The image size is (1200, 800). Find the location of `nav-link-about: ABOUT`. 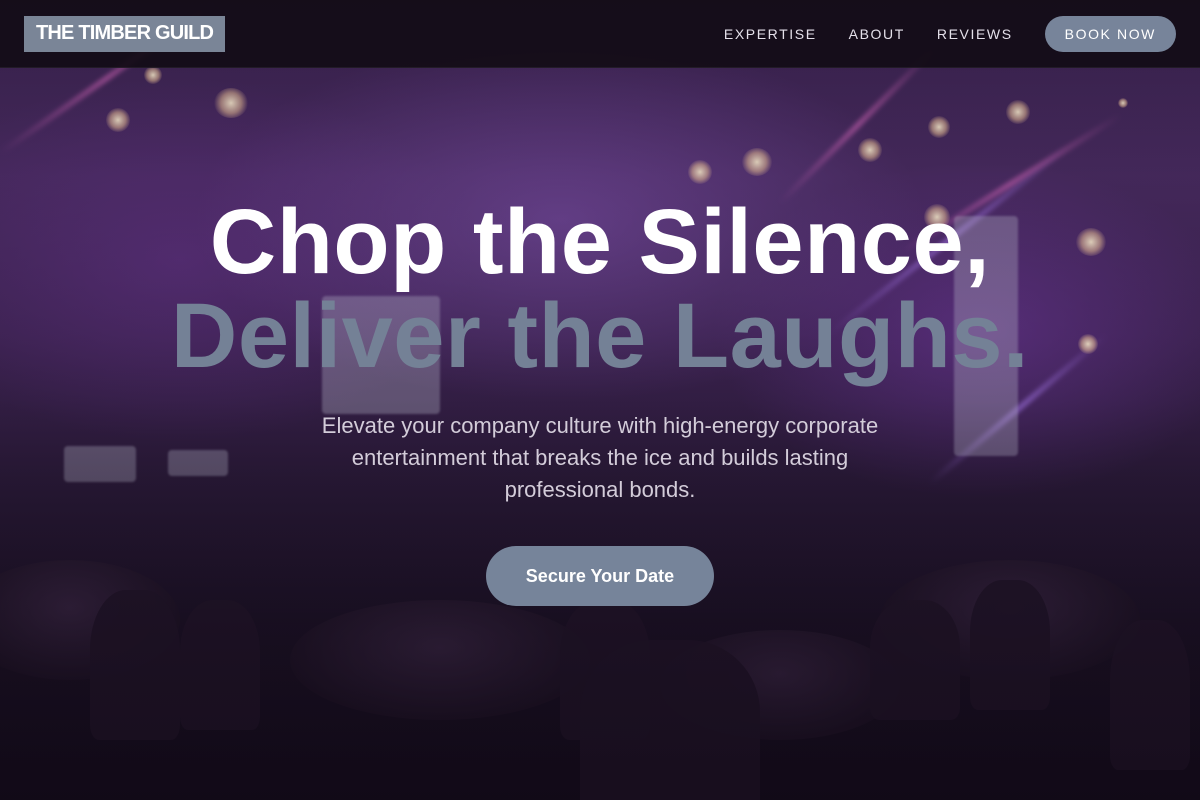

nav-link-about: ABOUT is located at coordinates (877, 34).